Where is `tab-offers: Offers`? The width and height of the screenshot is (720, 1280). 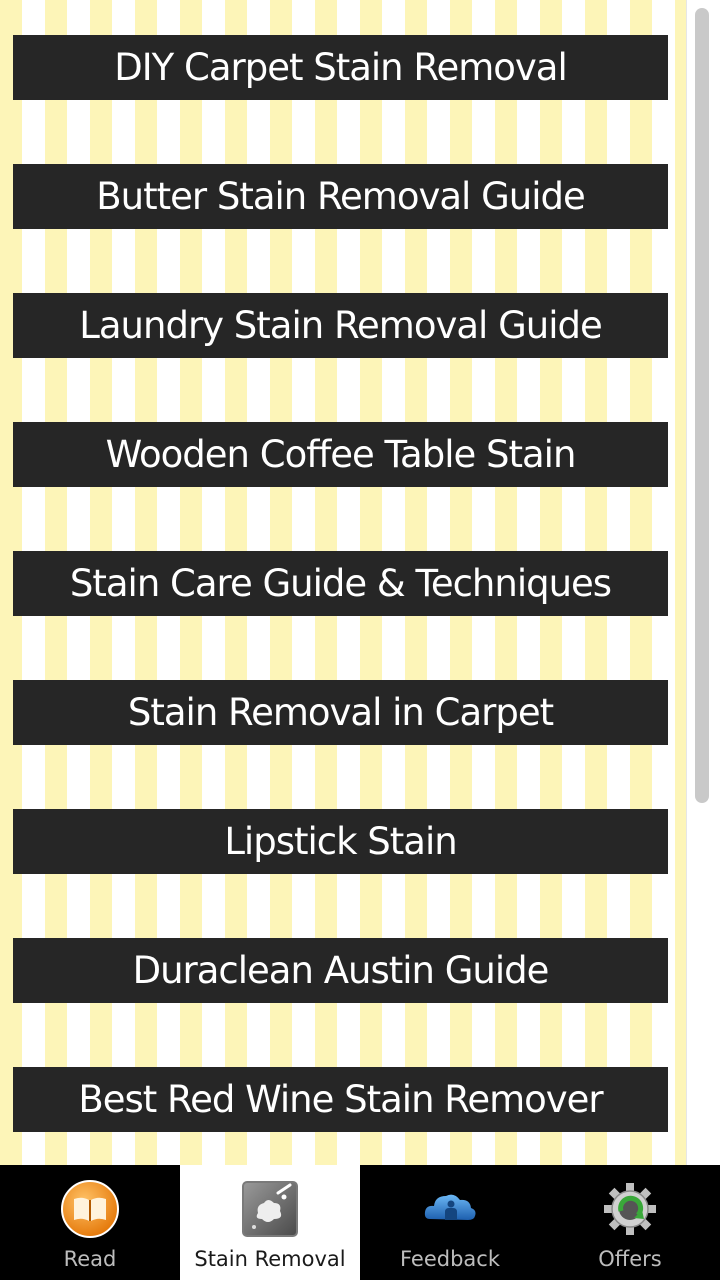 tab-offers: Offers is located at coordinates (630, 1222).